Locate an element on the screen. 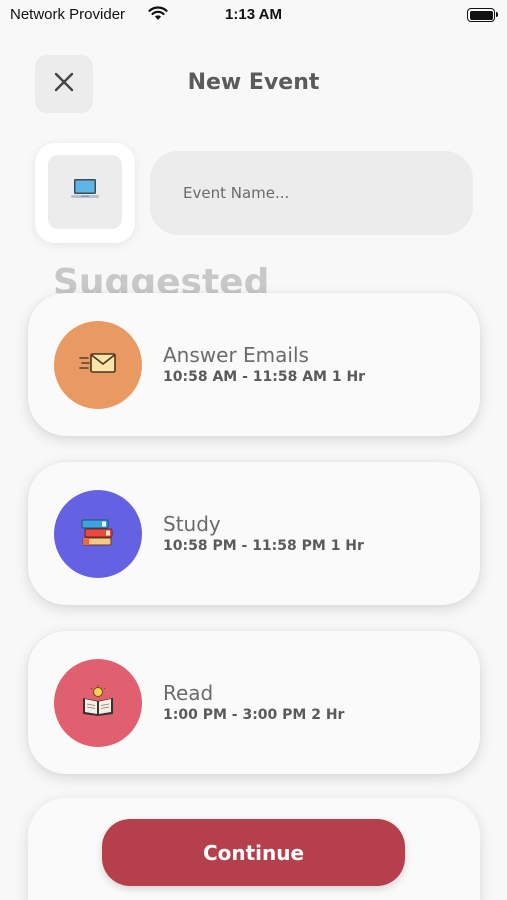 The image size is (507, 900). continue-button: Continue is located at coordinates (253, 852).